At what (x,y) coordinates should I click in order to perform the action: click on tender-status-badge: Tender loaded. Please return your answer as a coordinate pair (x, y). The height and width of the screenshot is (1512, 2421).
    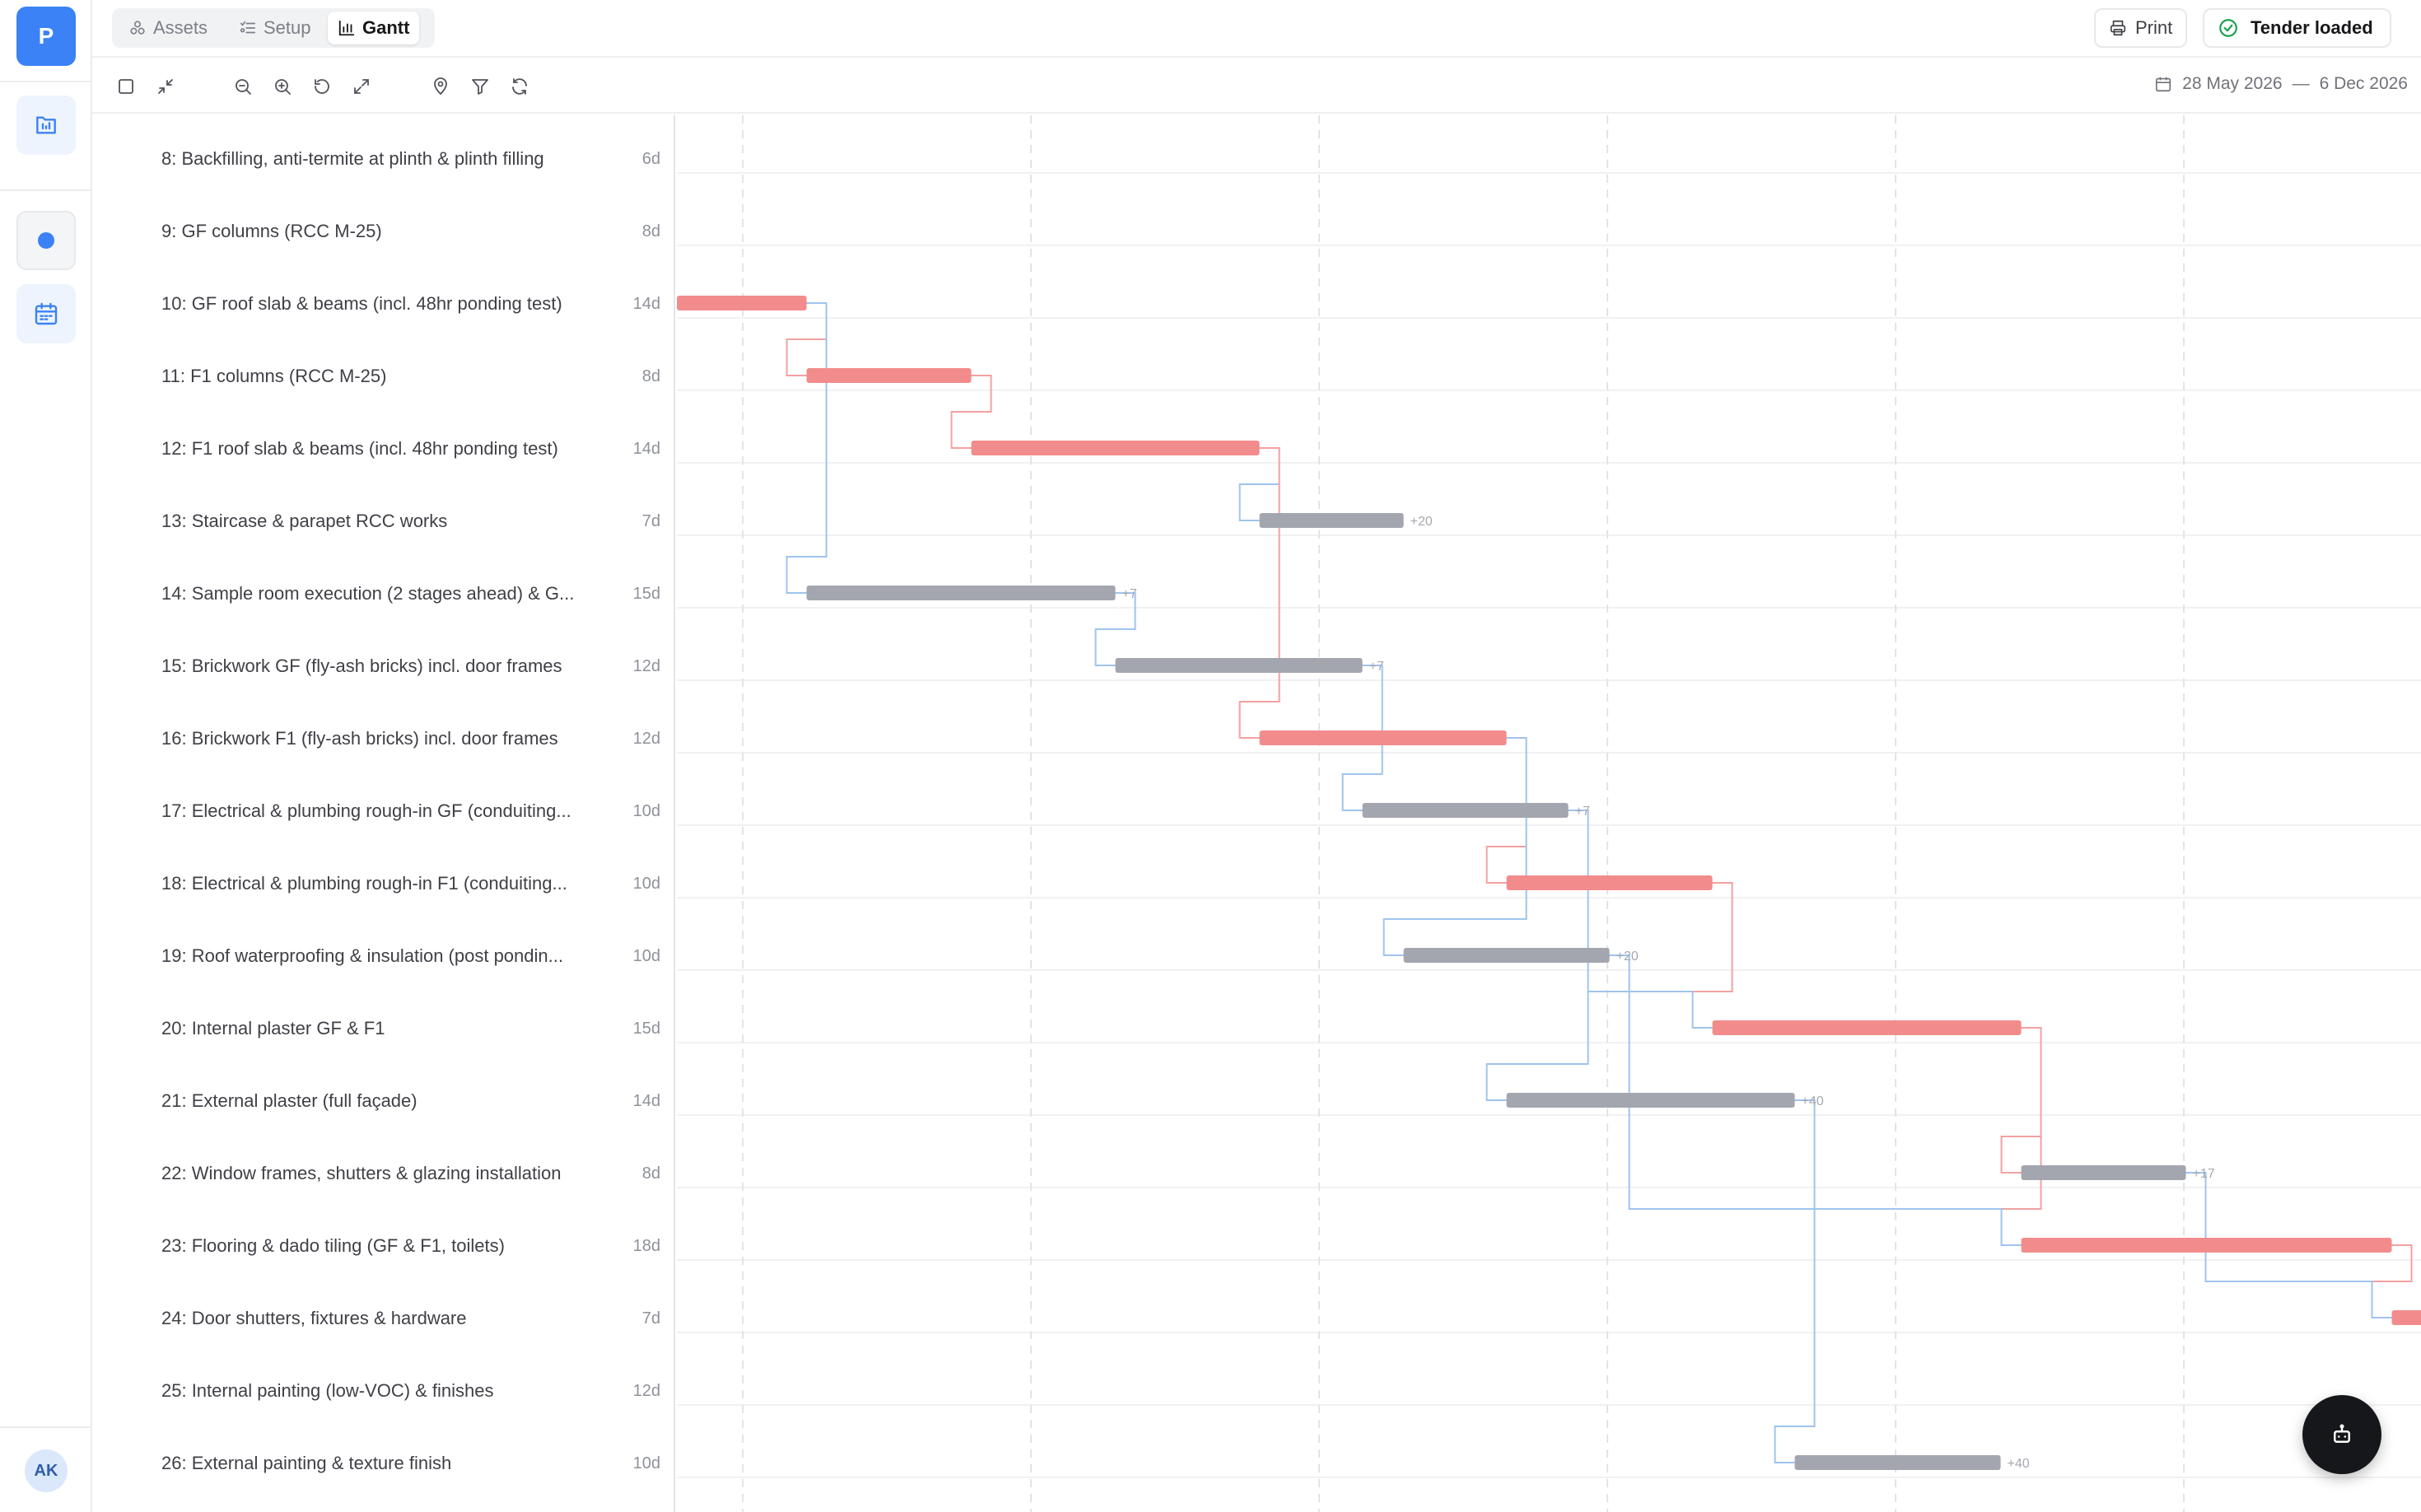
    Looking at the image, I should click on (2297, 28).